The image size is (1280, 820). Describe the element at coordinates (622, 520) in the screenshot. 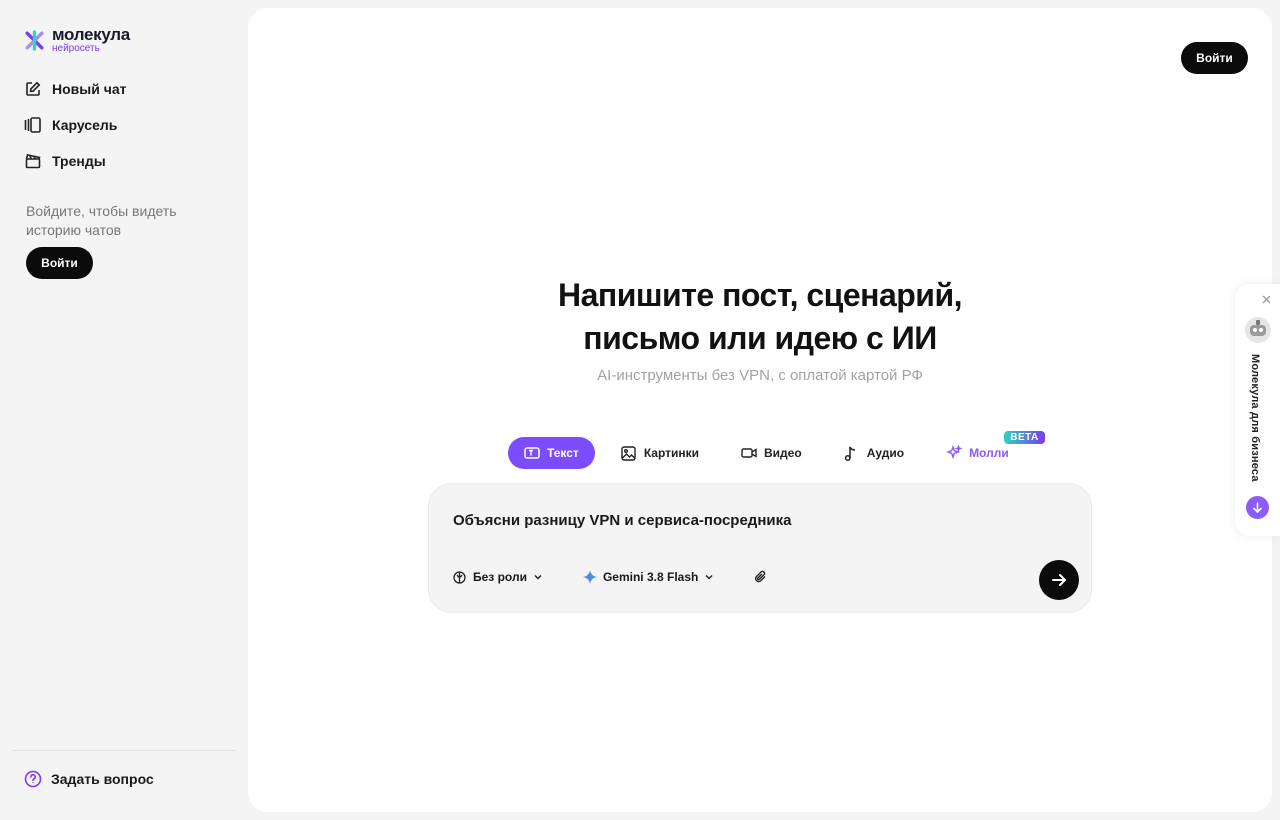

I see `prompt-input: Объясни разницу VPN и сервиса-посредника` at that location.